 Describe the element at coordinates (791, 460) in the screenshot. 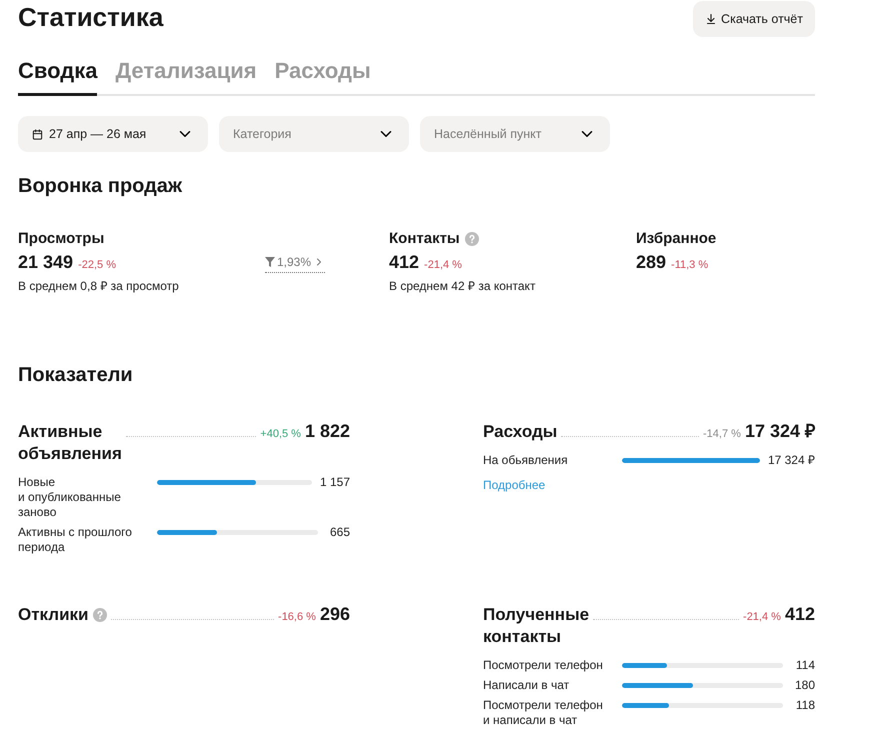

I see `row-value: 17 324 ₽` at that location.